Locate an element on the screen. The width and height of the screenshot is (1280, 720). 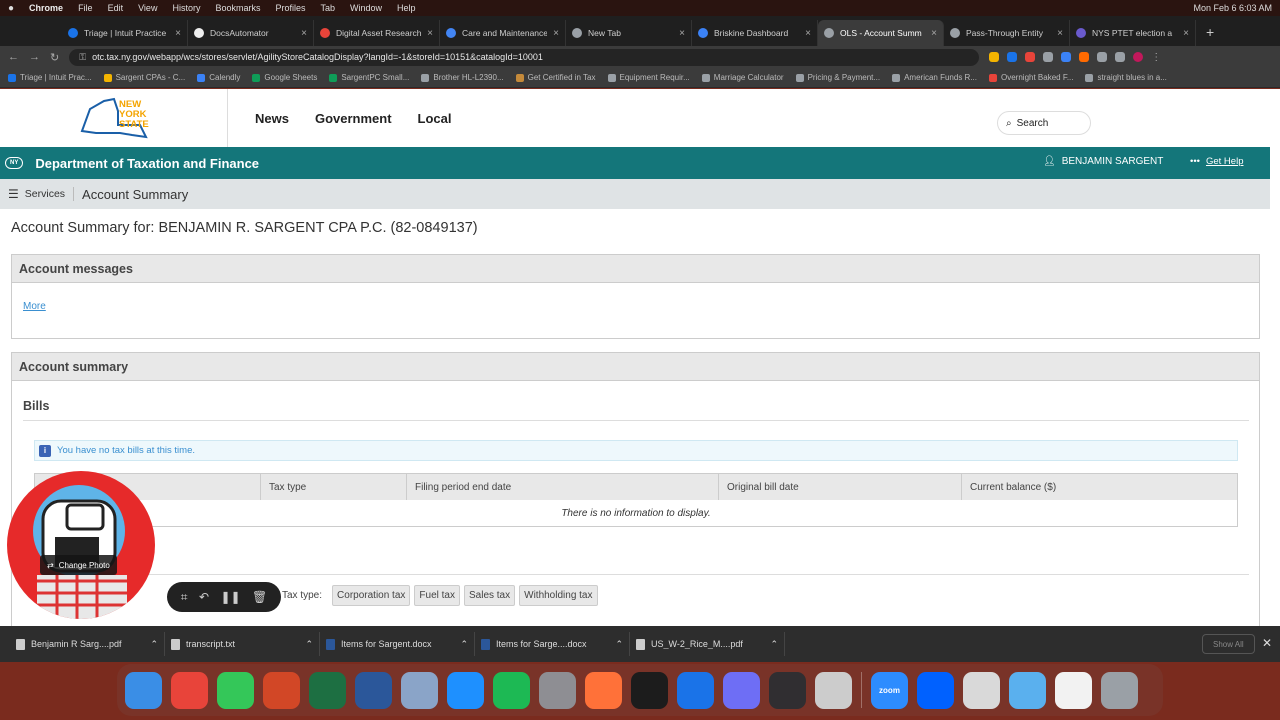
menu-edit: Edit is located at coordinates (116, 8).